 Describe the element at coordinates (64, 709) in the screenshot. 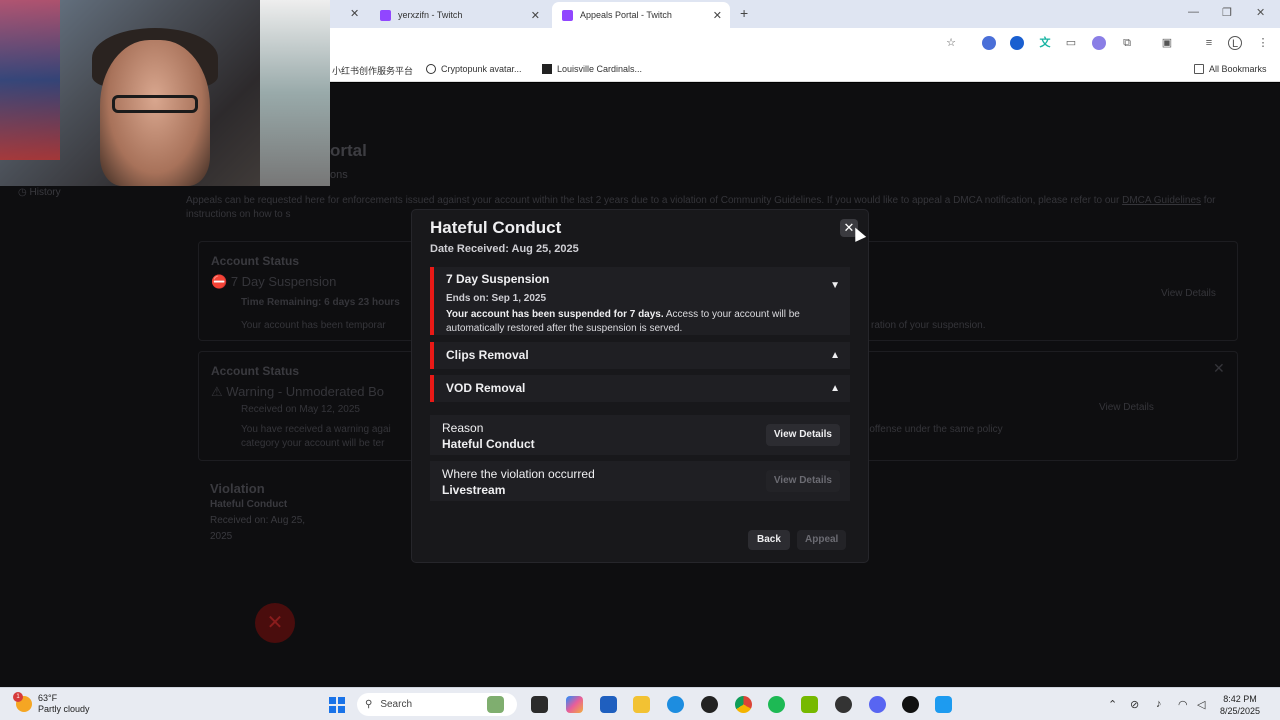

I see `weather-desc: Partly cloudy` at that location.